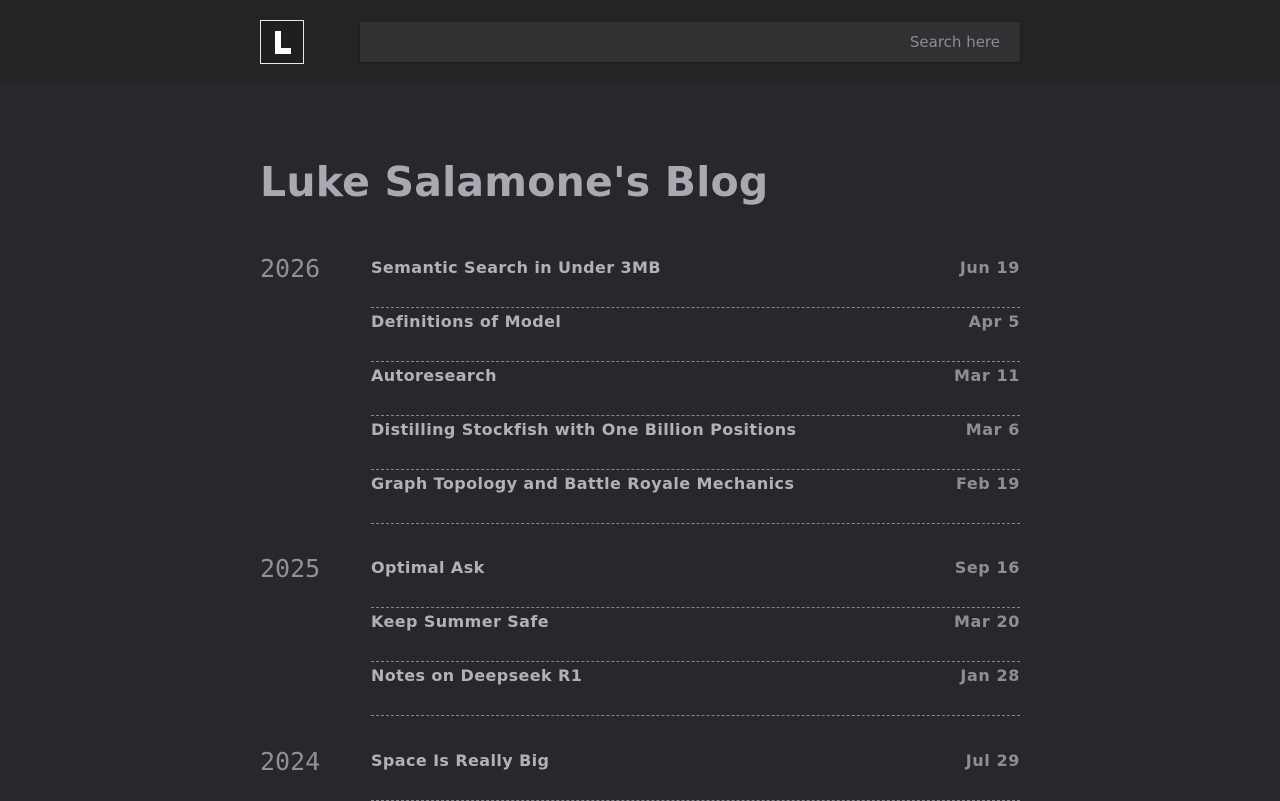  I want to click on post-title-link: Notes on Deepseek R1, so click(476, 675).